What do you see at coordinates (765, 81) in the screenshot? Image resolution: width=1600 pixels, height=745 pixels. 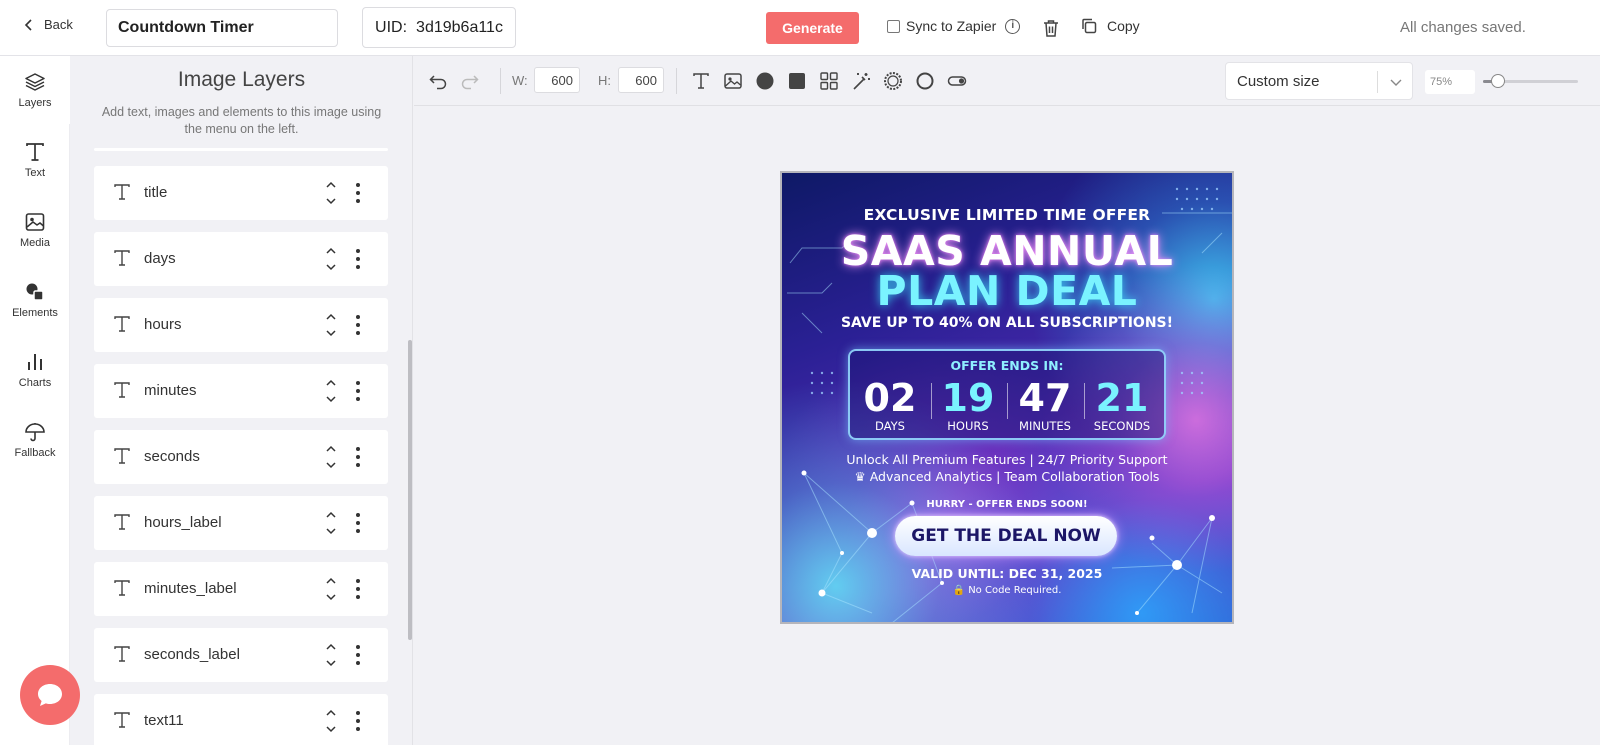 I see `add-circle-icon` at bounding box center [765, 81].